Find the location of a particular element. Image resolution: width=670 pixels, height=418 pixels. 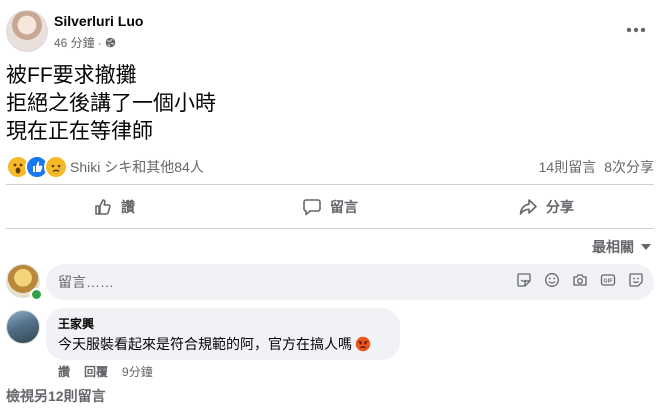

commenter-avatar is located at coordinates (23, 327).